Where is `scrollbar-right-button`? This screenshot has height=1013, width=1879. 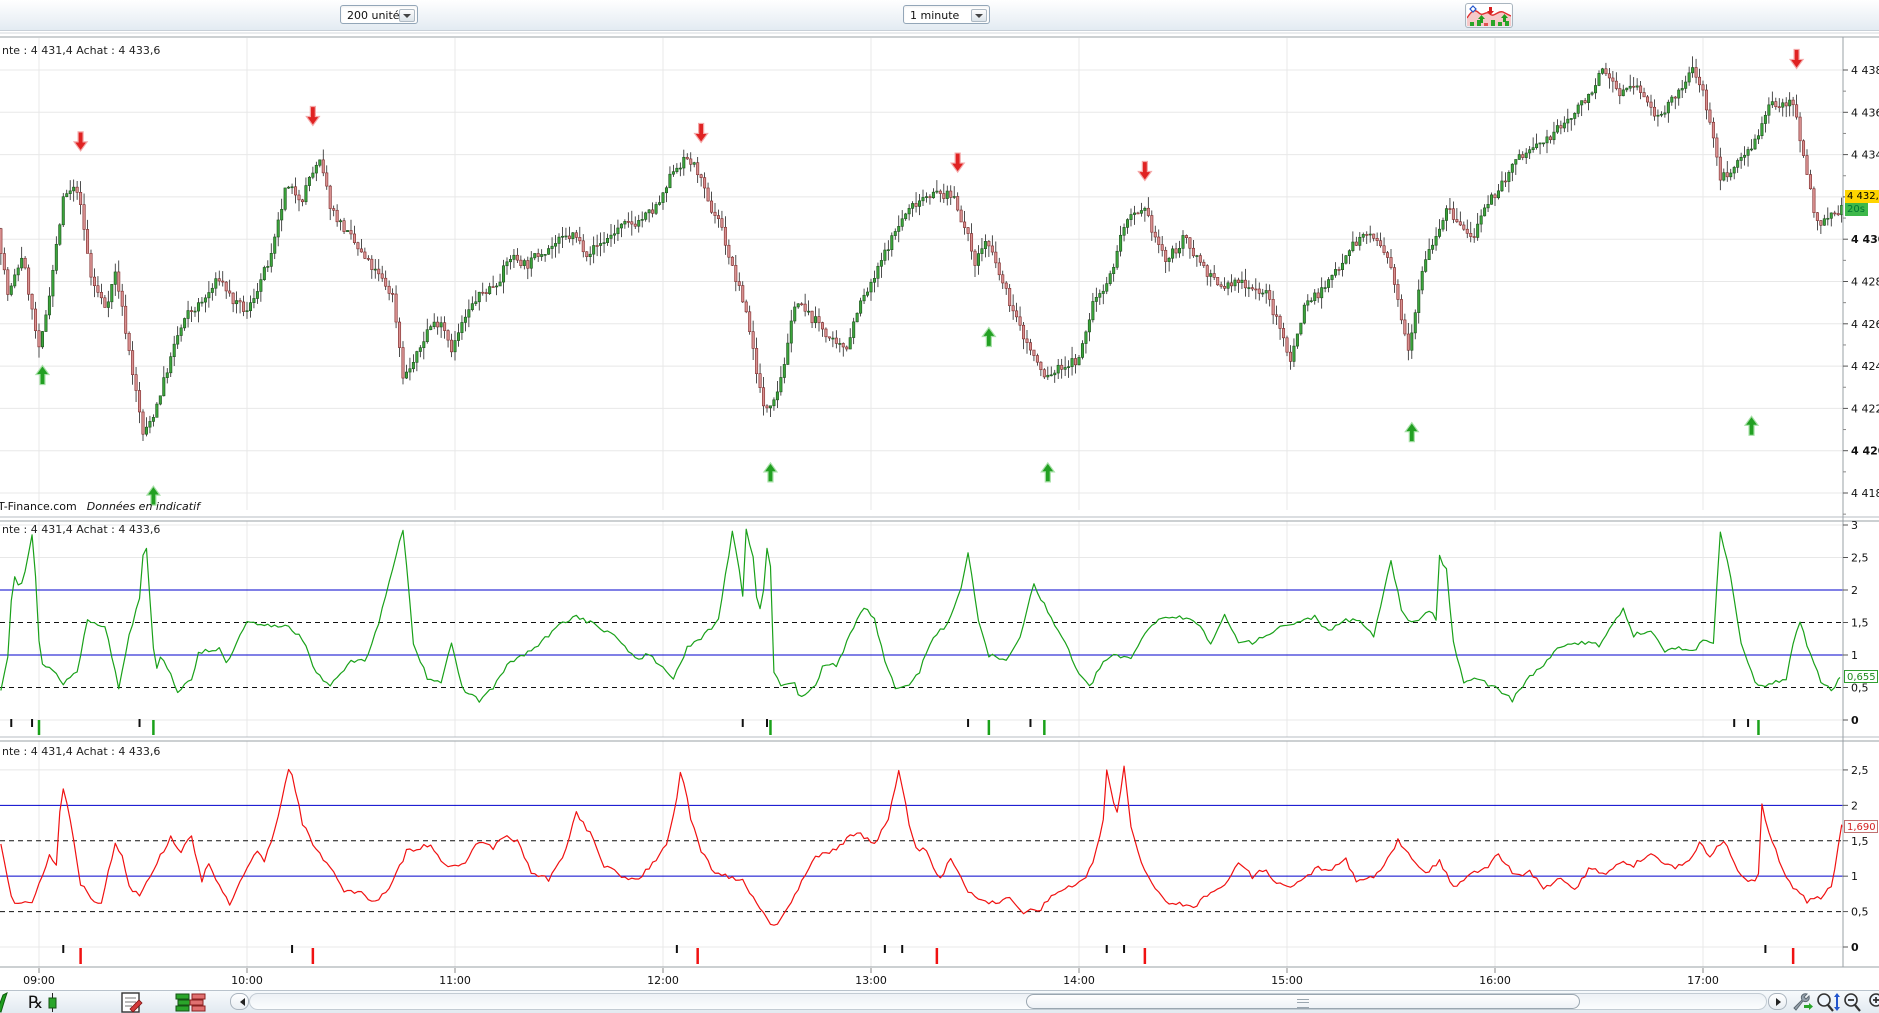 scrollbar-right-button is located at coordinates (1777, 1001).